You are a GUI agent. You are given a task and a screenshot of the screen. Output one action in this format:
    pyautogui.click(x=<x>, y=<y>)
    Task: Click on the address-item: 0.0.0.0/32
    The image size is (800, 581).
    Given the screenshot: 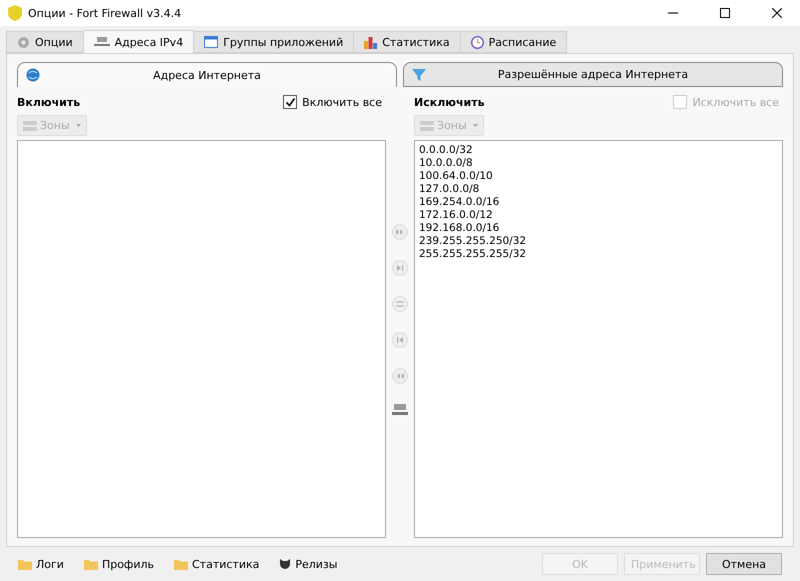 What is the action you would take?
    pyautogui.click(x=598, y=150)
    